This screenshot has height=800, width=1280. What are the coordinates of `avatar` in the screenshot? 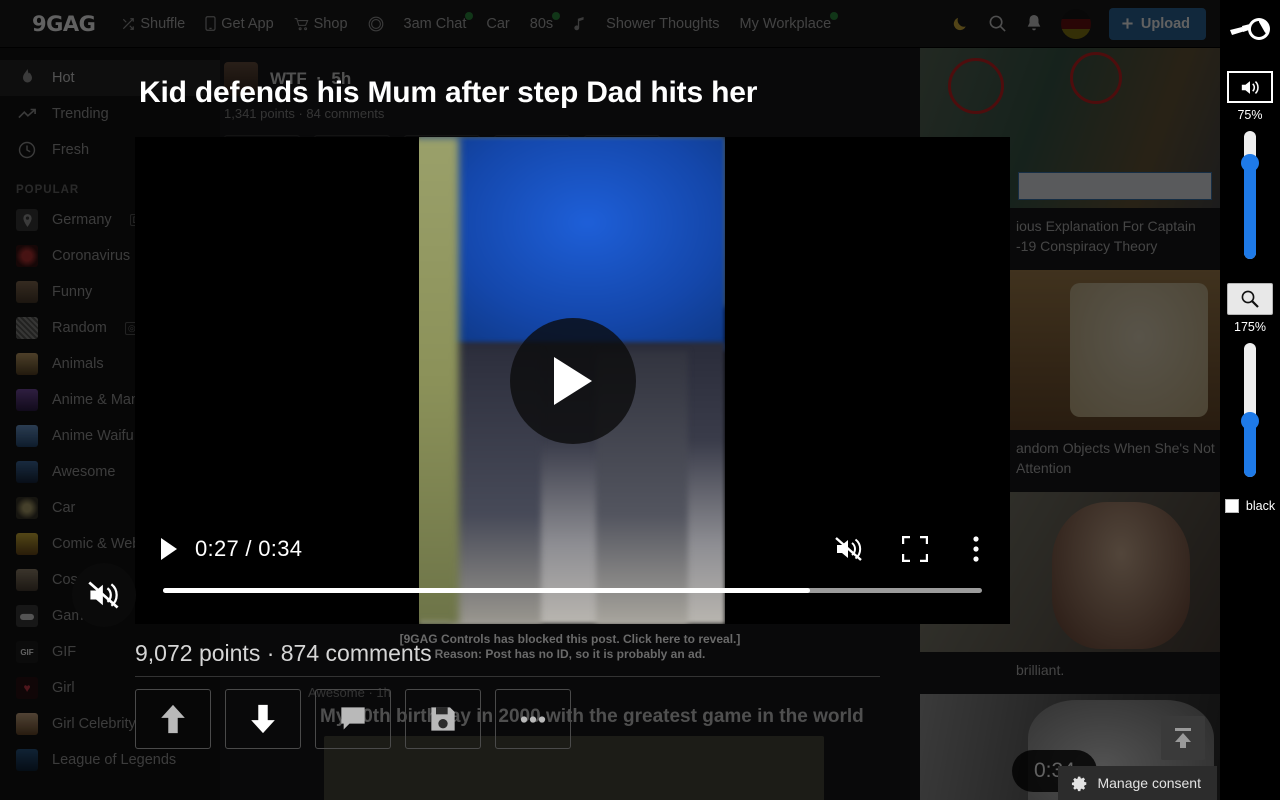 It's located at (1075, 23).